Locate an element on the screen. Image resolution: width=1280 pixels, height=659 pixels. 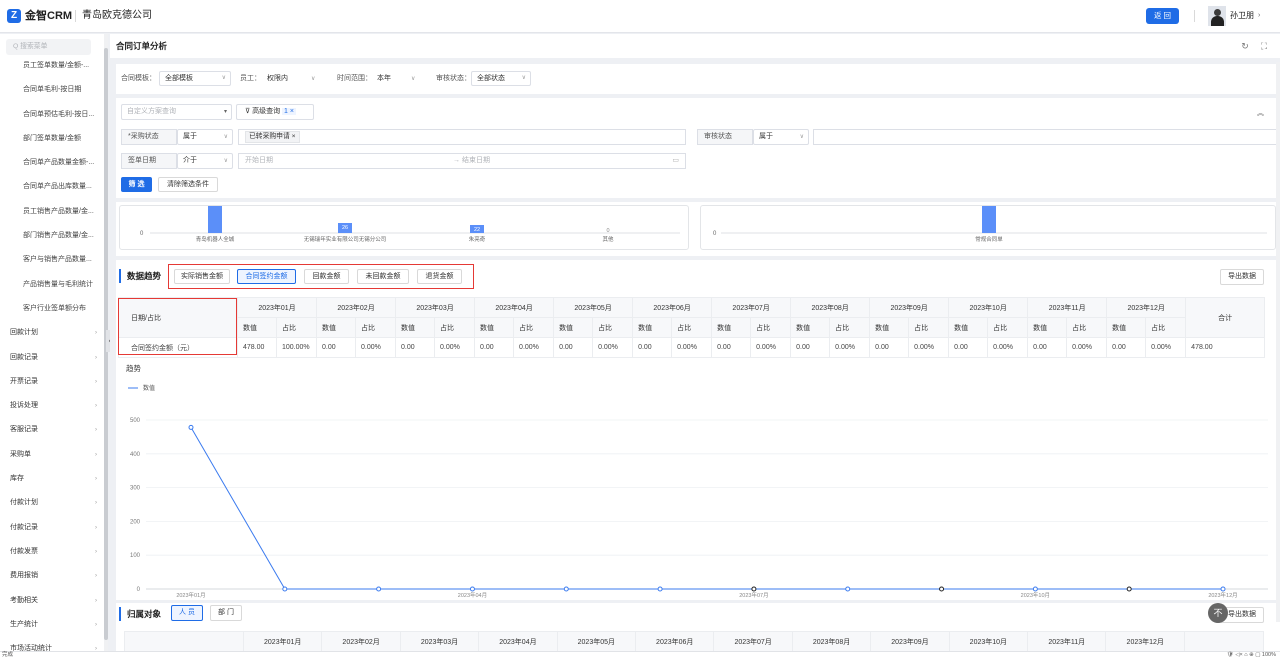
status-icons: 🛡 ◁× ⌂ ⊕ ▢ 100% is located at coordinates (1251, 655).